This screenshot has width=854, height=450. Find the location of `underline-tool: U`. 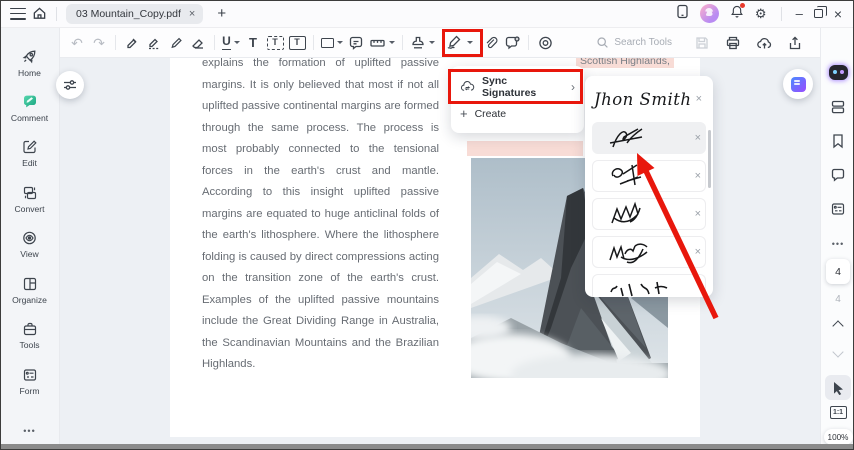

underline-tool: U is located at coordinates (231, 43).